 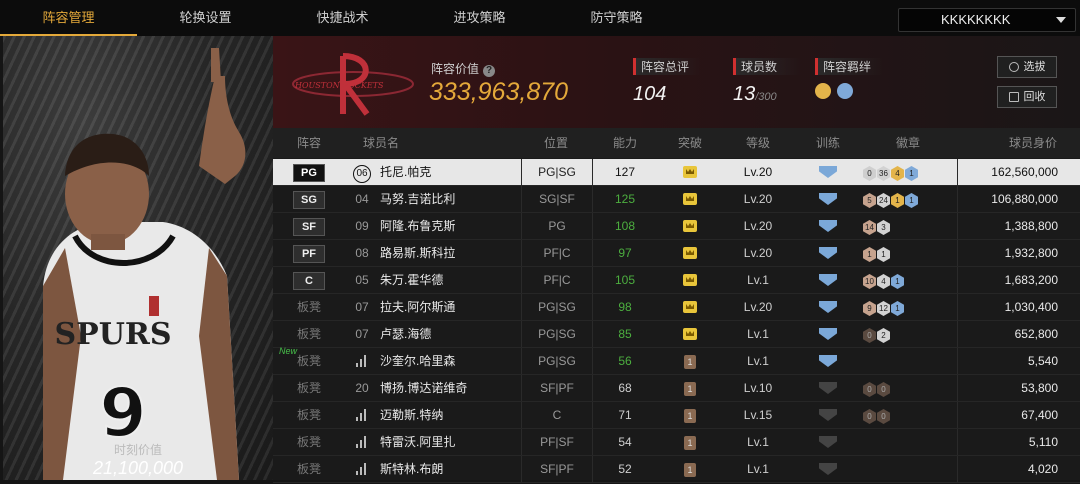 I want to click on table-row: C 05 朱万.霍华德 PF|C 105 Lv.1 10 4 1 1,683,200, so click(x=676, y=280).